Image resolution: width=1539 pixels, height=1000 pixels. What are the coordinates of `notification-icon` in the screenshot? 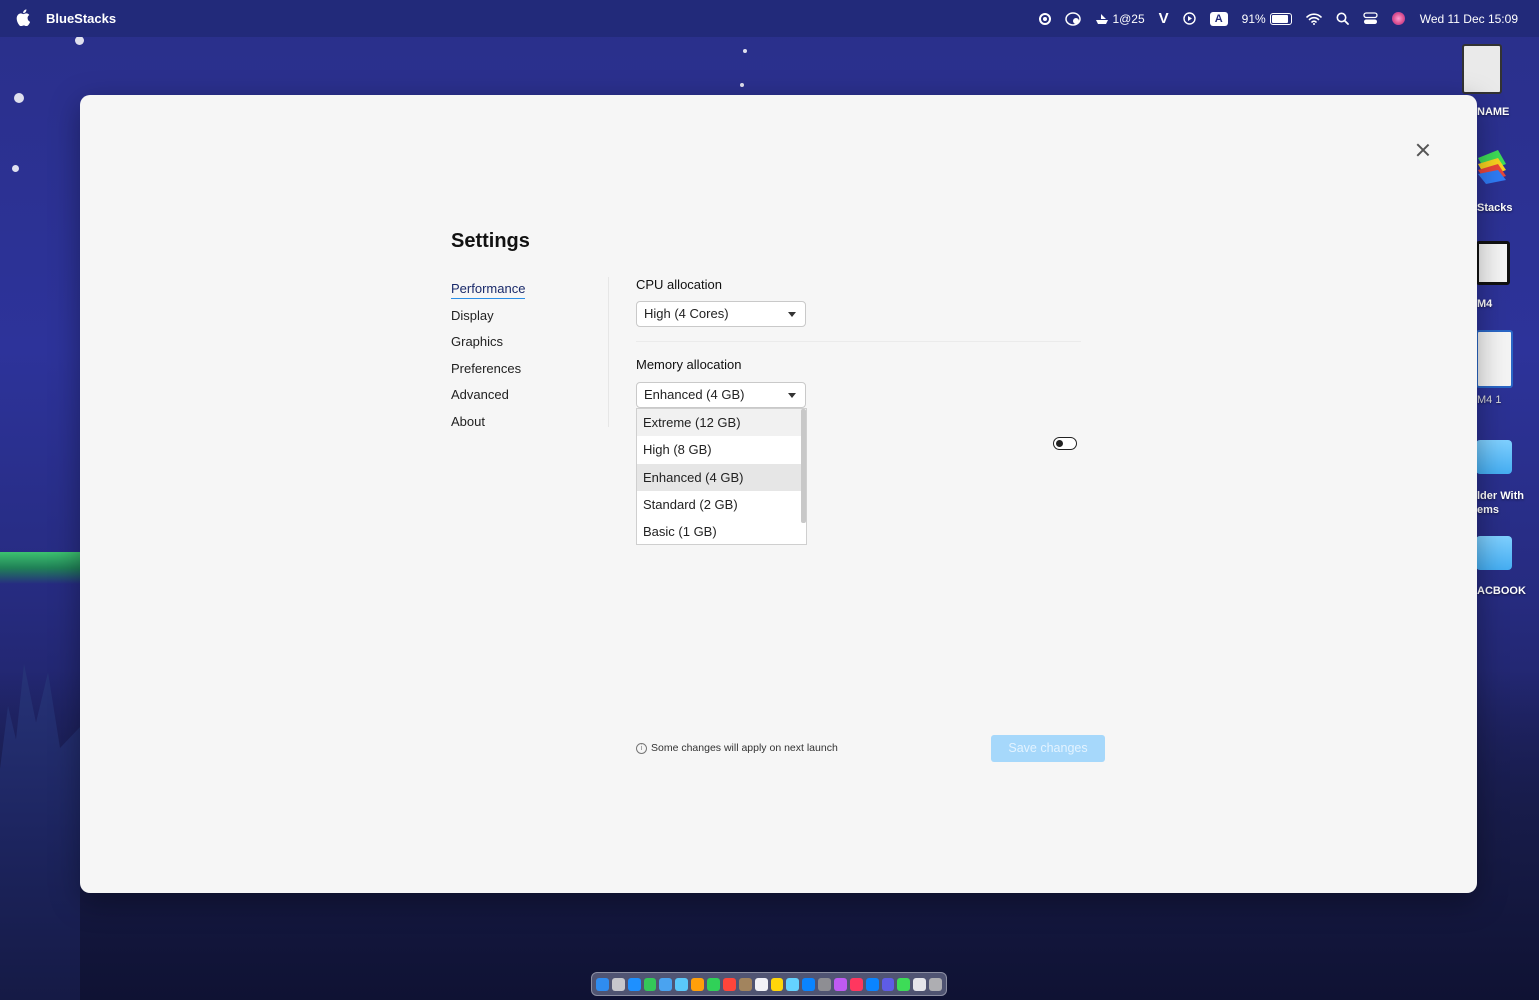 It's located at (1073, 18).